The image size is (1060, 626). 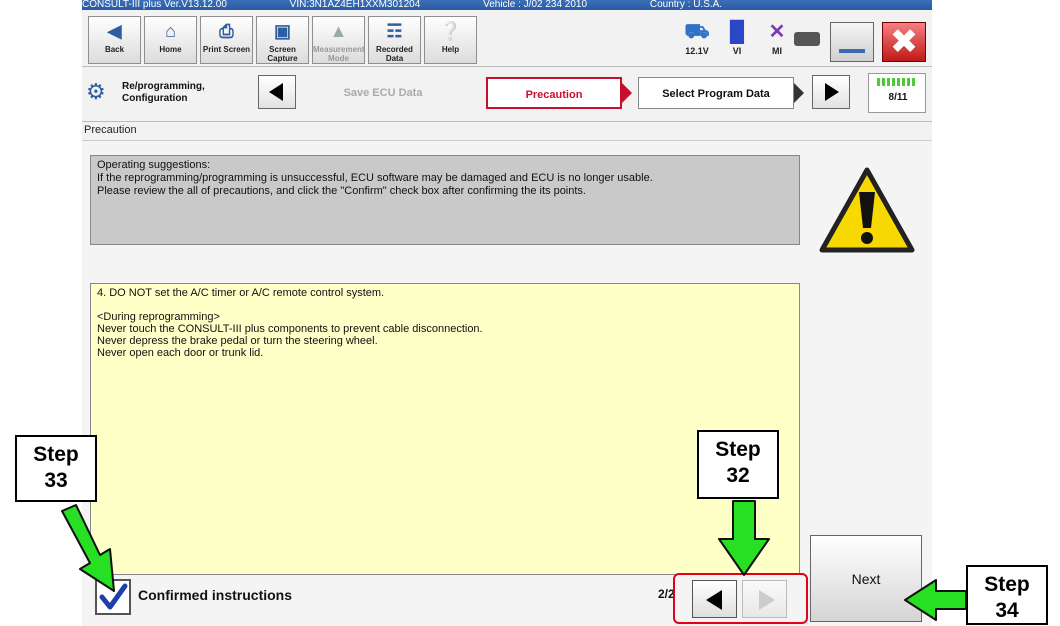 I want to click on vin-text: VIN:3N1AZ4EH1XXM301204, so click(x=355, y=5).